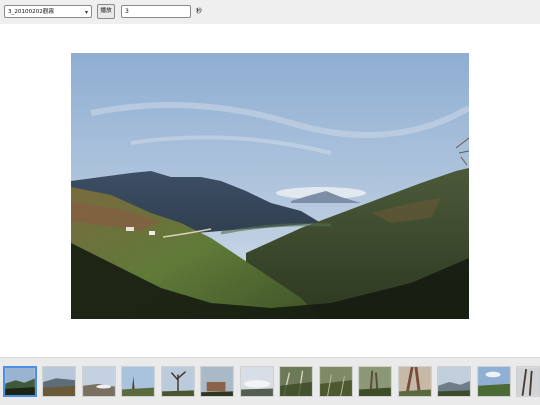 Image resolution: width=540 pixels, height=405 pixels. What do you see at coordinates (199, 11) in the screenshot?
I see `interval-unit-label: 秒` at bounding box center [199, 11].